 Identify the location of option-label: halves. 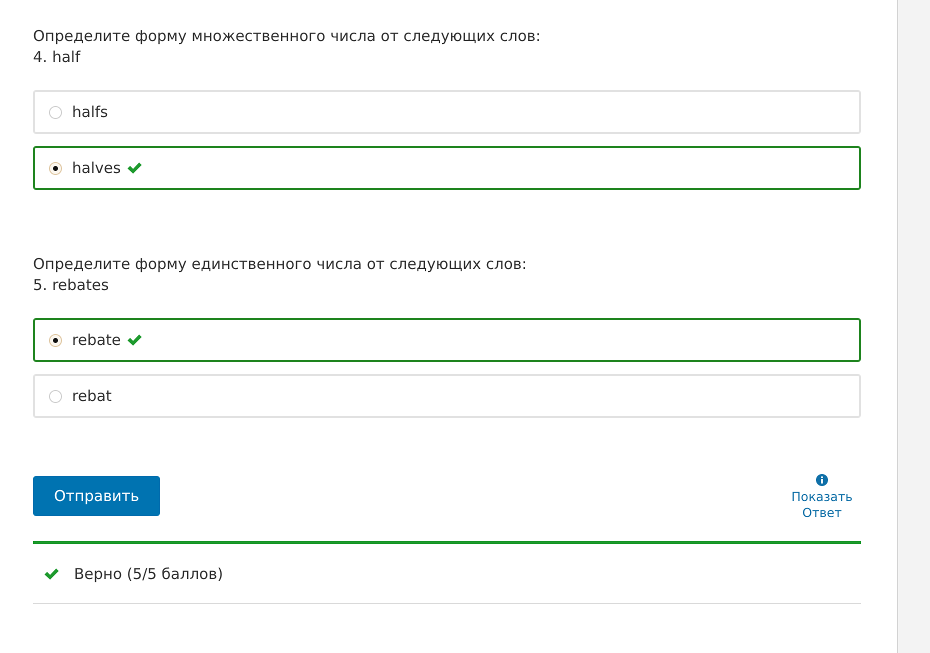
(96, 168).